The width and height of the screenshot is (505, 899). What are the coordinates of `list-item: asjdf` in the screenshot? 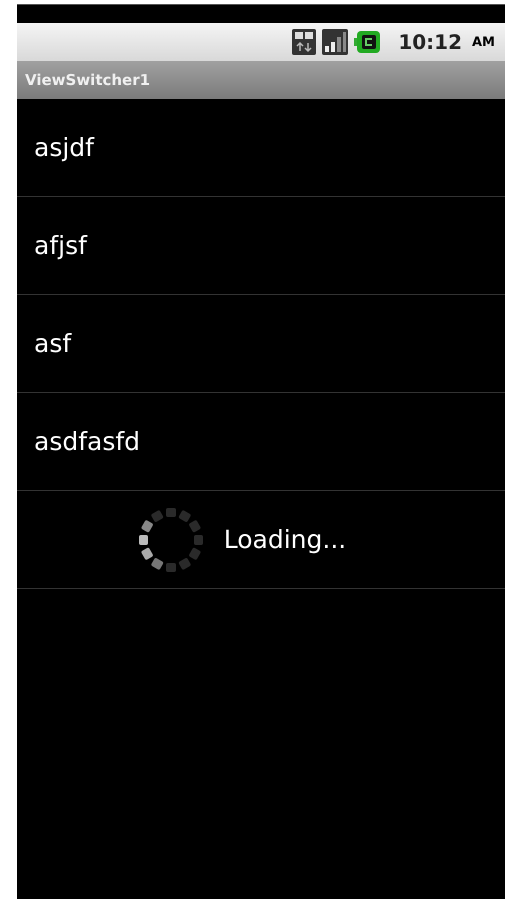 It's located at (261, 148).